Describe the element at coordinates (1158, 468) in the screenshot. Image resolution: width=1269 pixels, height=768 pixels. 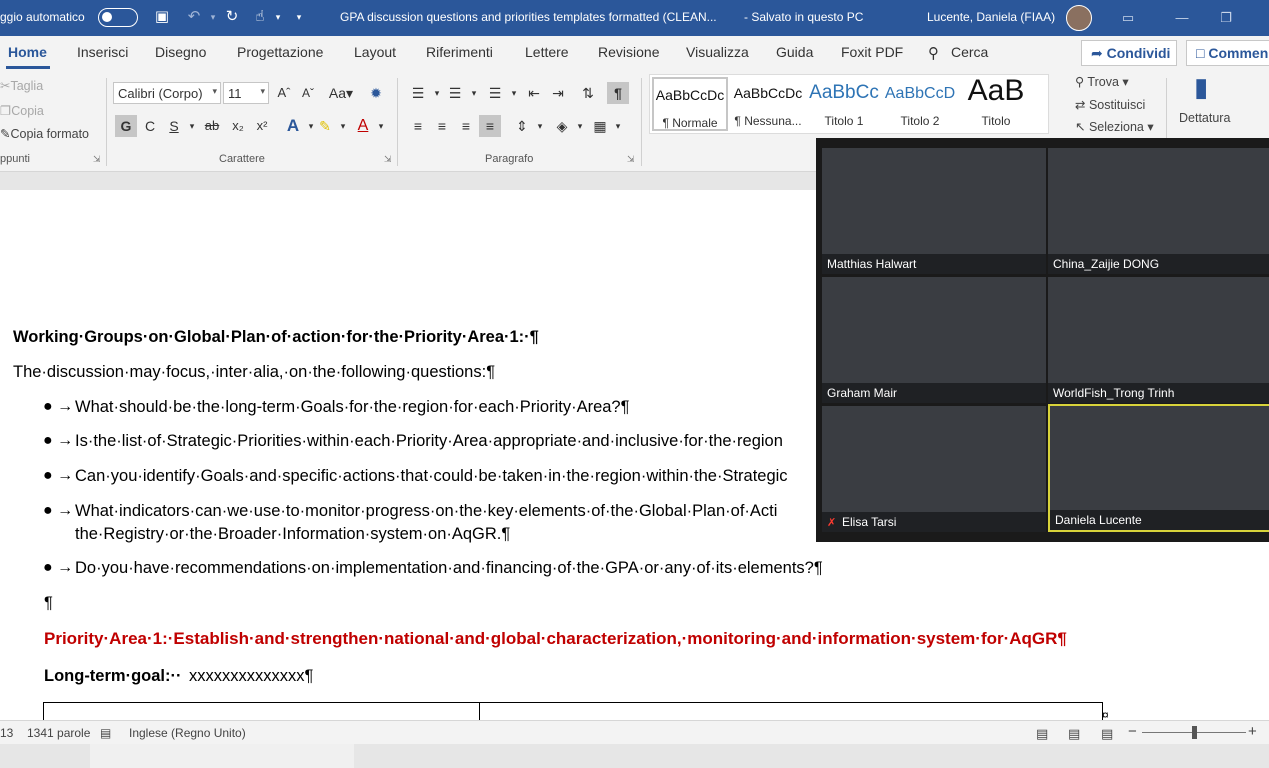
I see `participant-tile-active: Daniela Lucente` at that location.